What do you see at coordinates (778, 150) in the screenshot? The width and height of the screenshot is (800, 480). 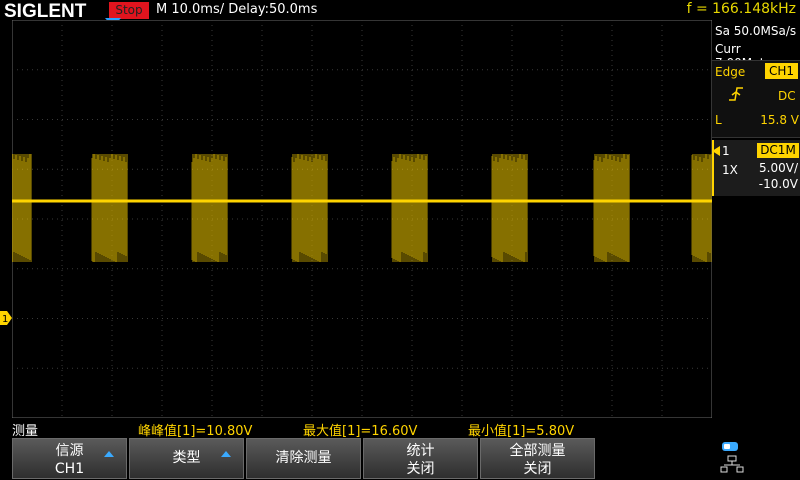 I see `channel1-coupling: DC1M` at bounding box center [778, 150].